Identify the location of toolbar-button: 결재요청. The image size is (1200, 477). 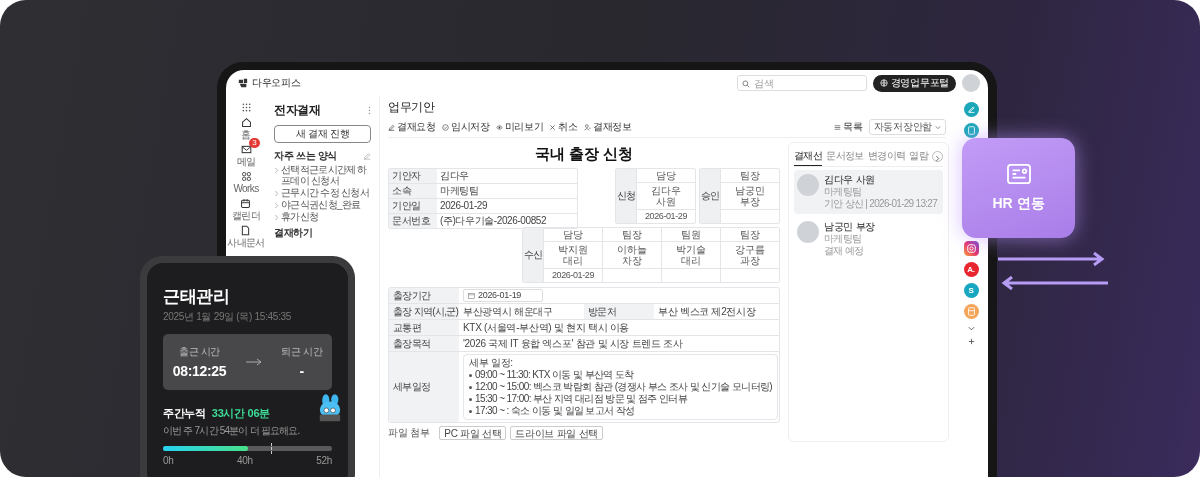
(412, 127).